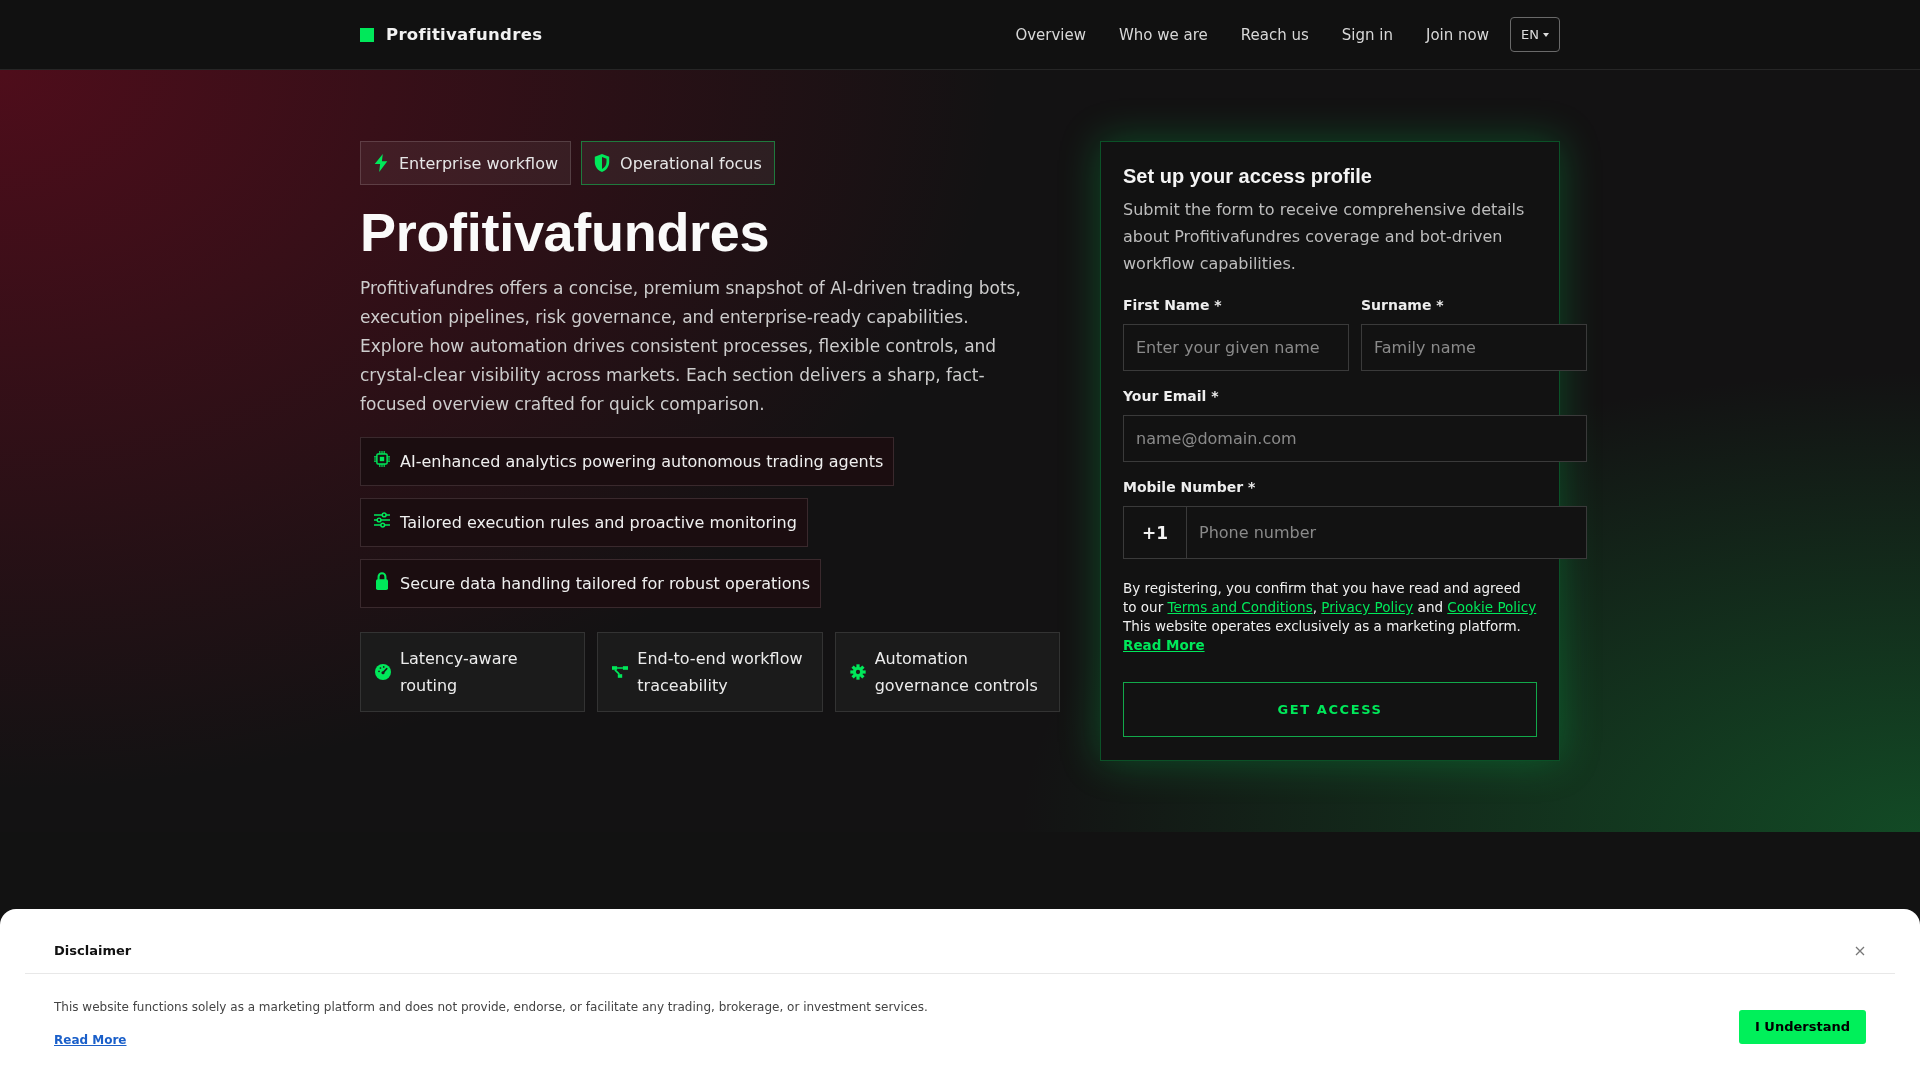  I want to click on gauge-icon, so click(383, 672).